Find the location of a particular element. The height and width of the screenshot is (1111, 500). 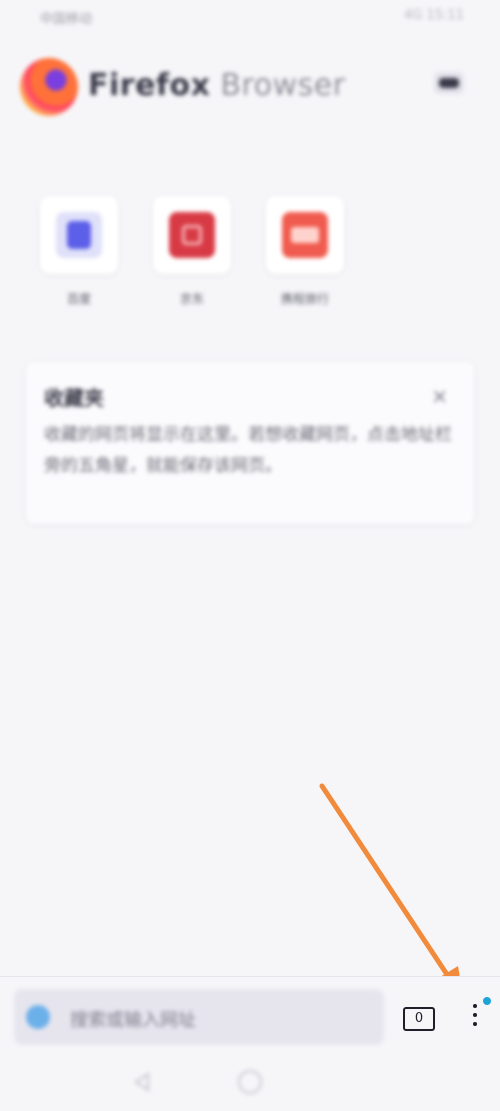

bottom-toolbar: 搜索或输入网址 0 is located at coordinates (250, 1015).